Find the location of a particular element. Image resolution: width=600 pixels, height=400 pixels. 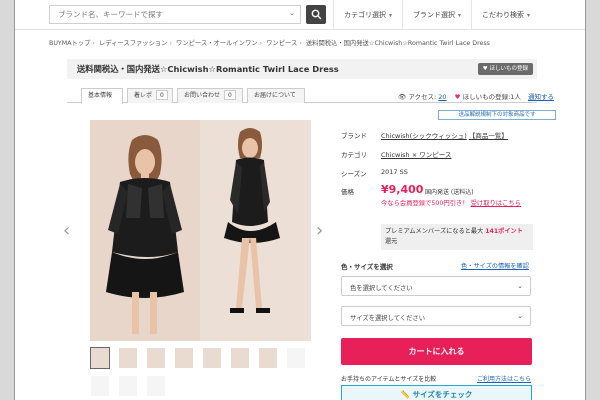

brand-value: Chicwish(シックウィッシュ) 【商品一覧】 is located at coordinates (444, 135).